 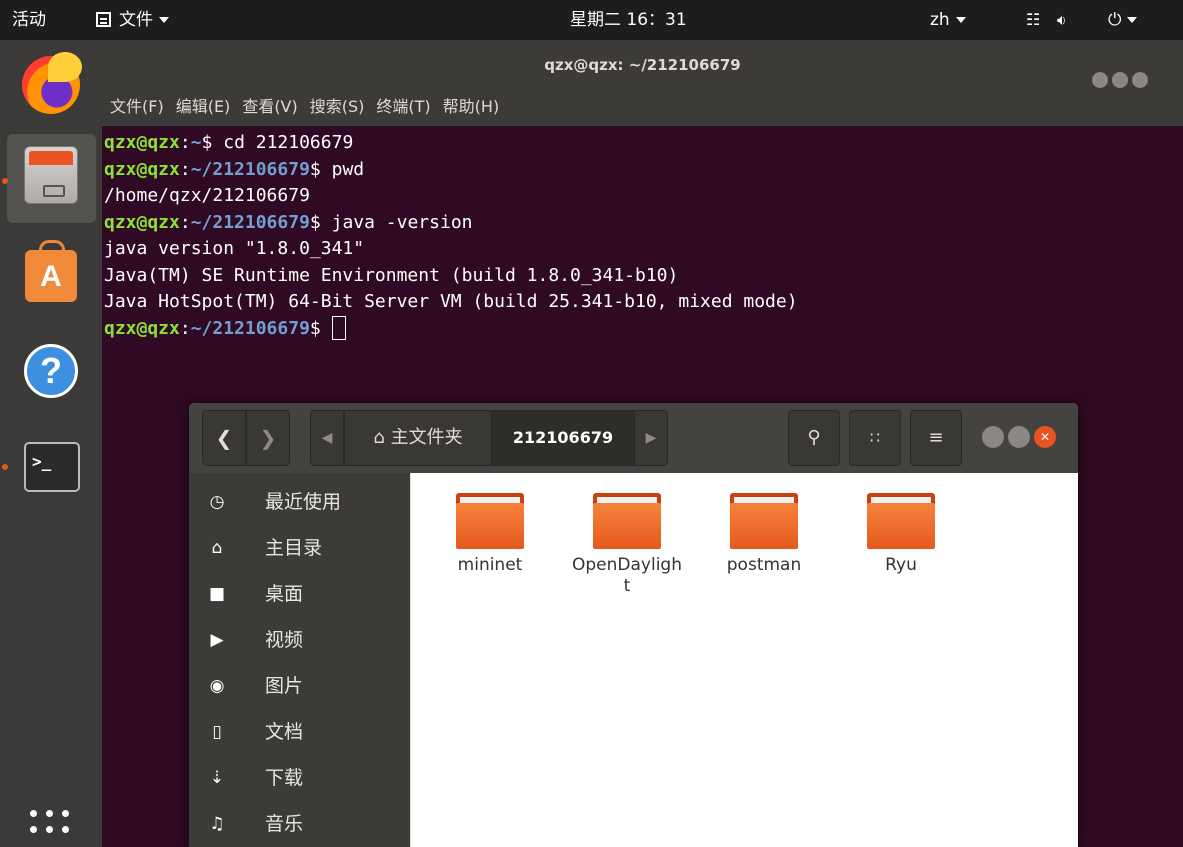 I want to click on help-icon: ?, so click(x=51, y=371).